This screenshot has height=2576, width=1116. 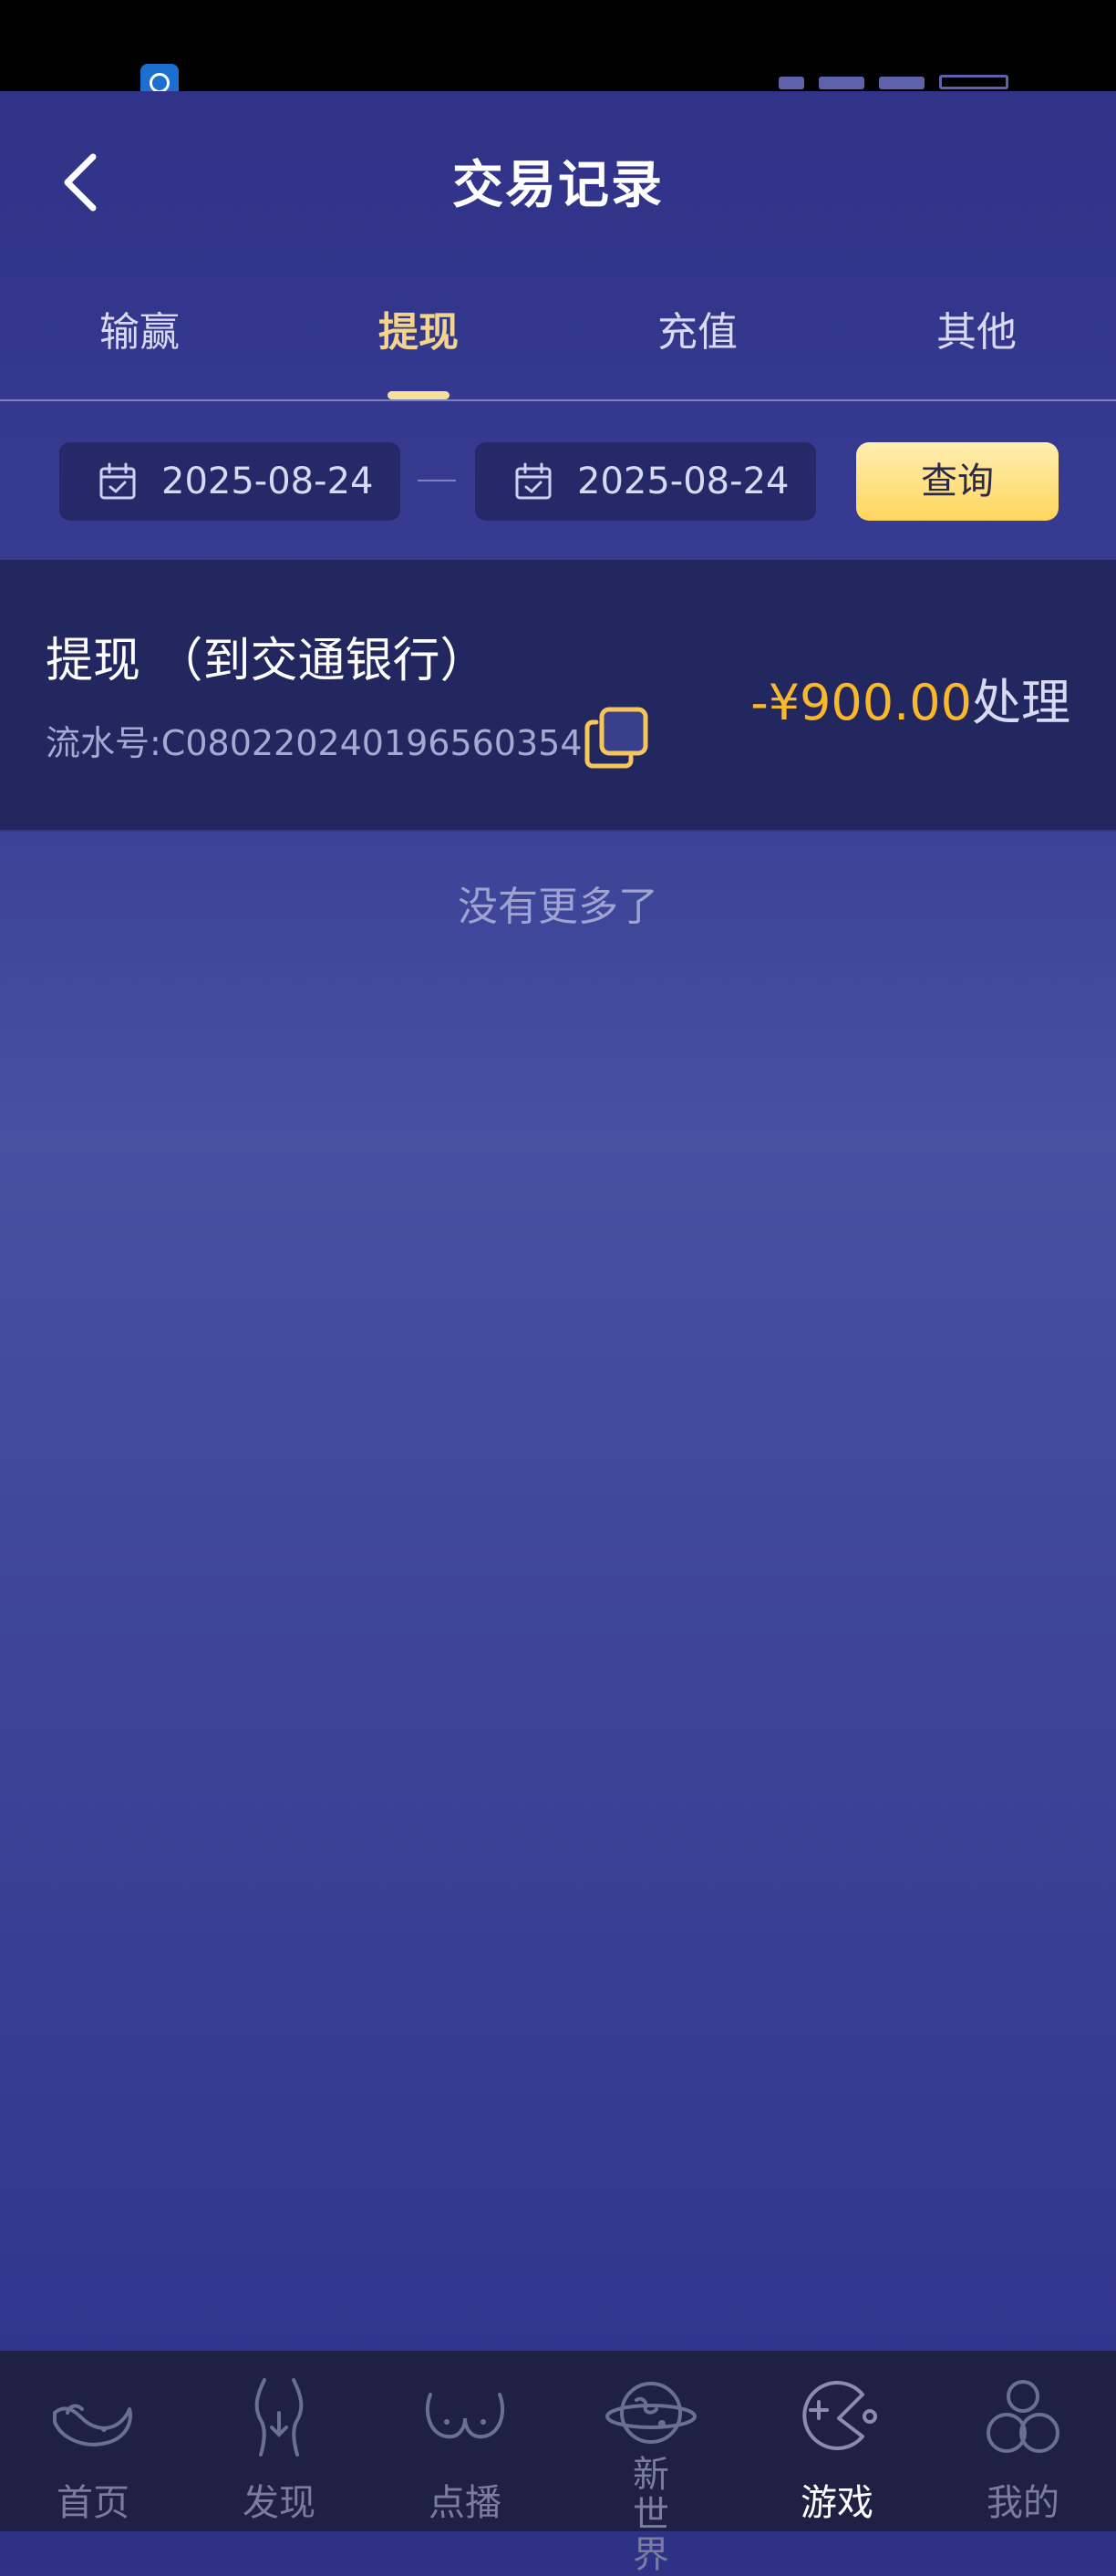 I want to click on tab-bar: 输赢 提现 充值 其他, so click(x=558, y=337).